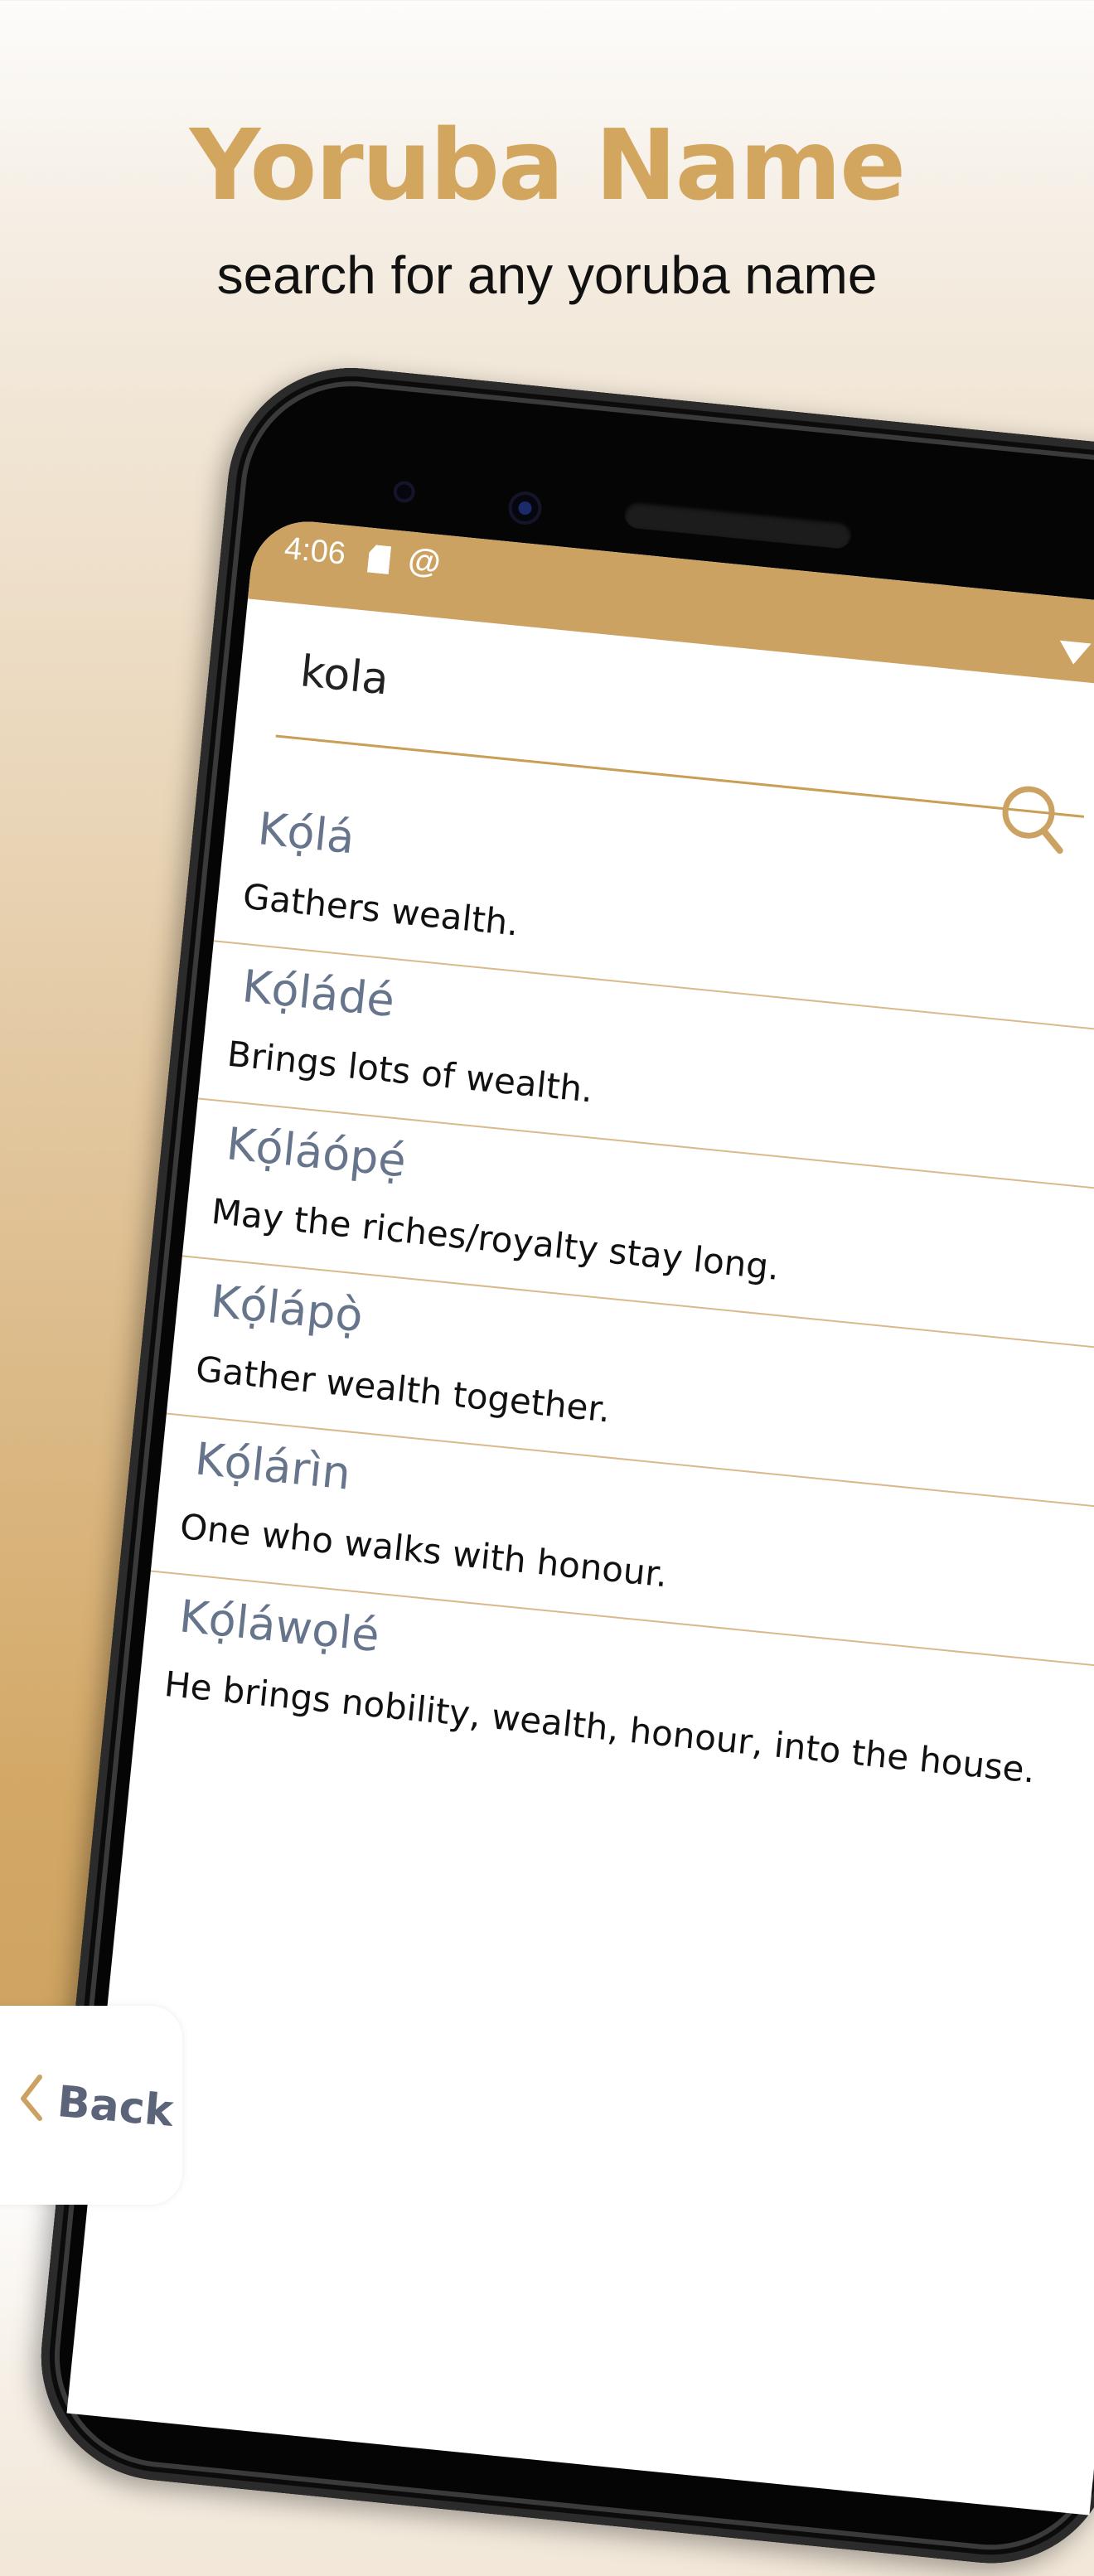 The height and width of the screenshot is (2576, 1094). What do you see at coordinates (286, 1309) in the screenshot?
I see `name-text: Kọ́lápọ̀` at bounding box center [286, 1309].